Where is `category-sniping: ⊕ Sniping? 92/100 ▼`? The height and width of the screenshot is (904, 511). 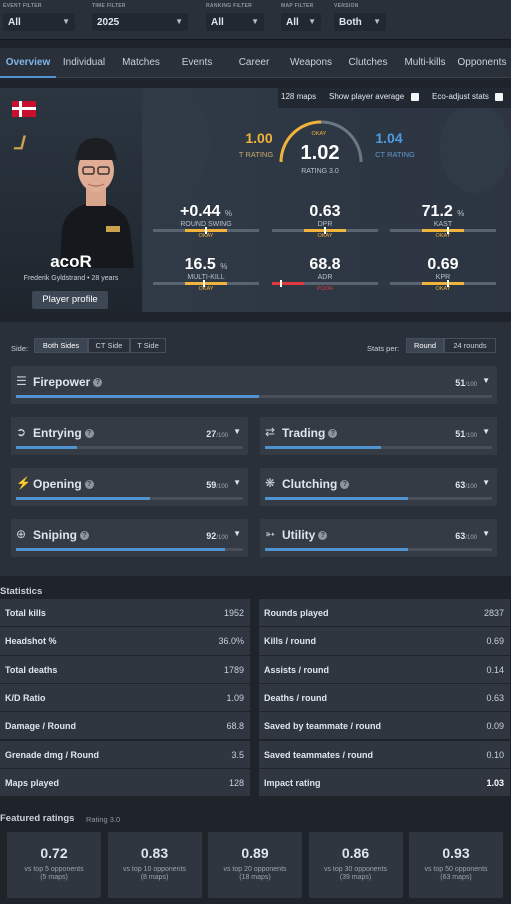 category-sniping: ⊕ Sniping? 92/100 ▼ is located at coordinates (129, 538).